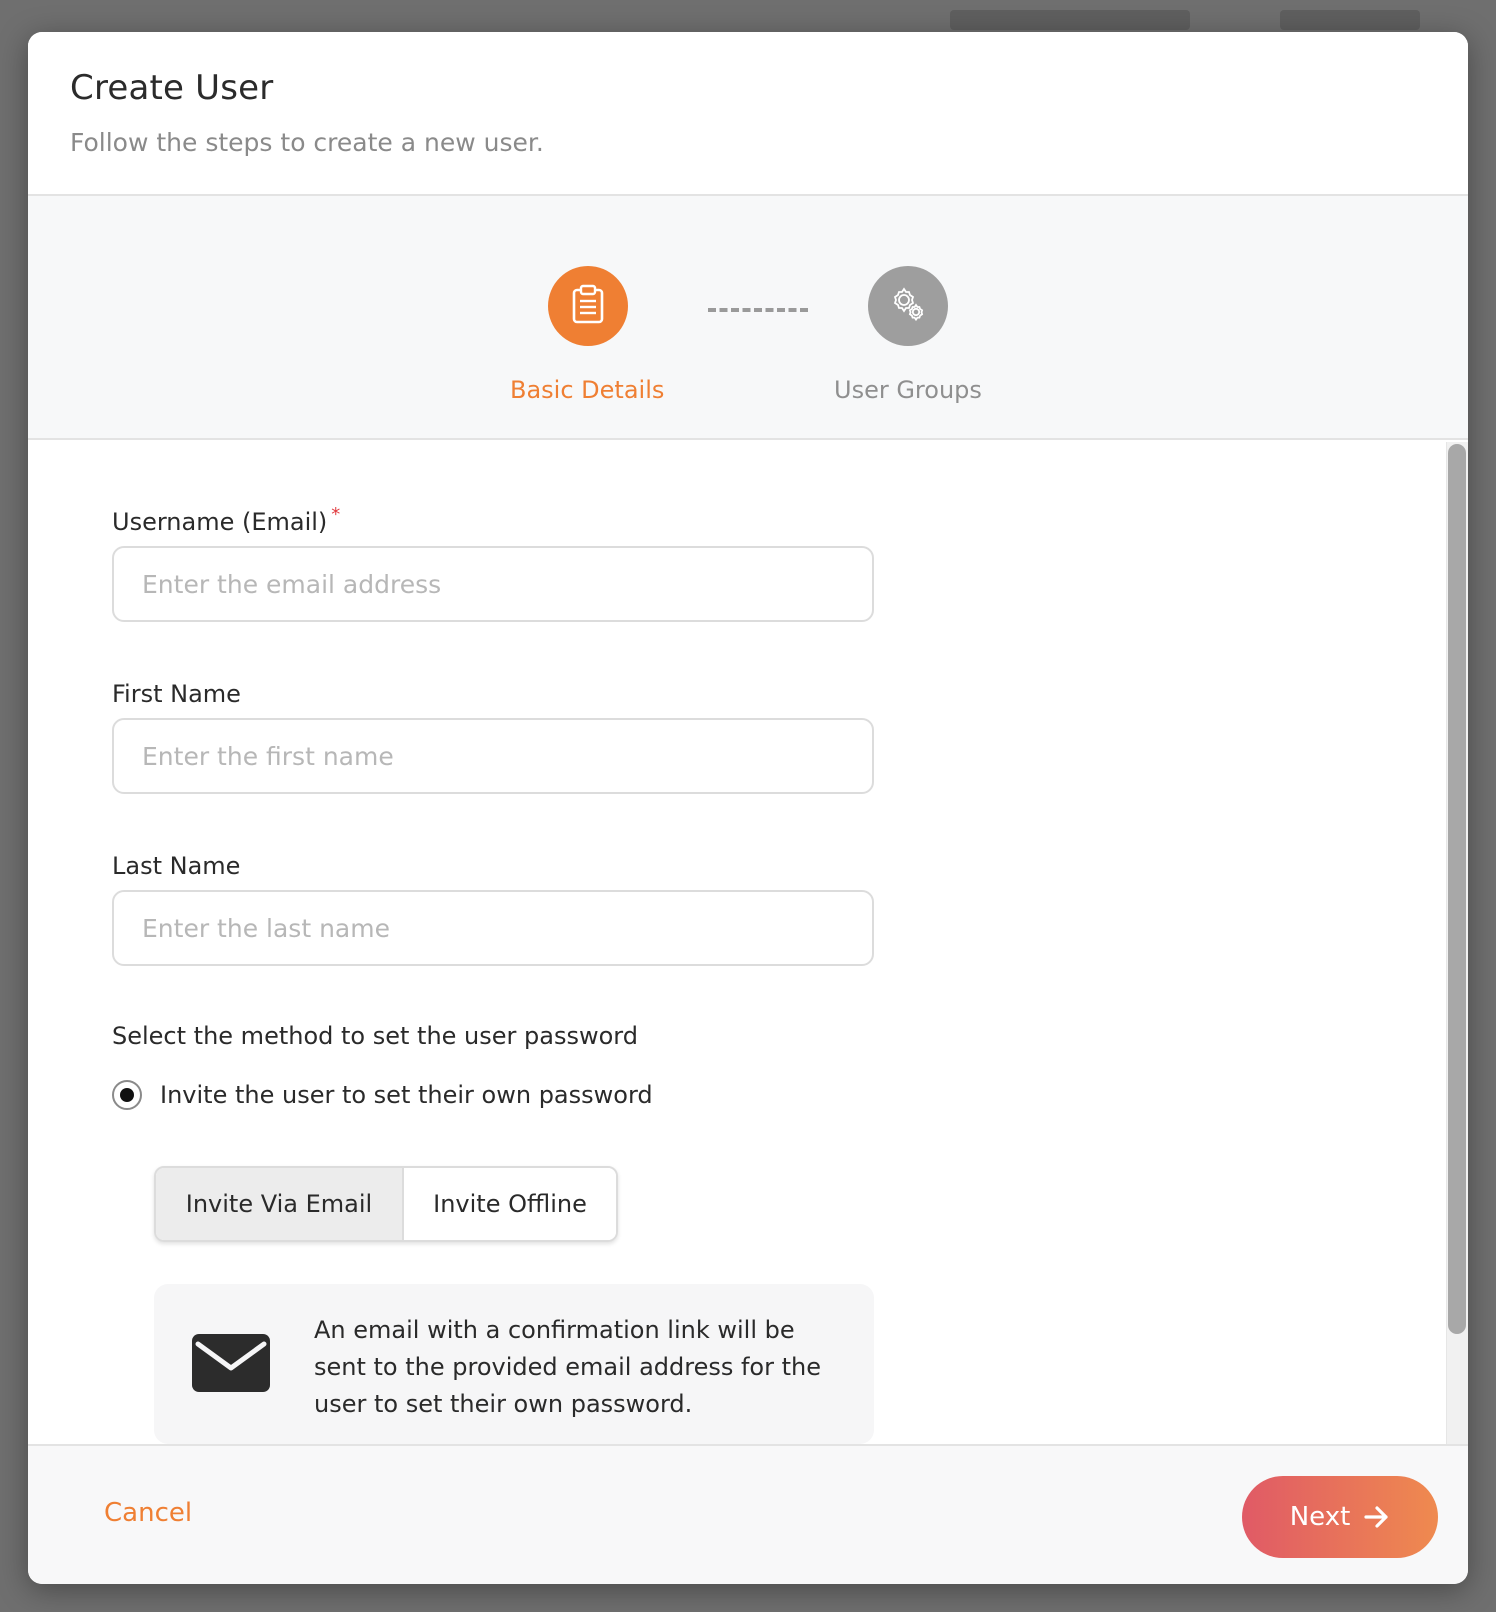 The height and width of the screenshot is (1612, 1496). What do you see at coordinates (1377, 1517) in the screenshot?
I see `arrow-right-icon` at bounding box center [1377, 1517].